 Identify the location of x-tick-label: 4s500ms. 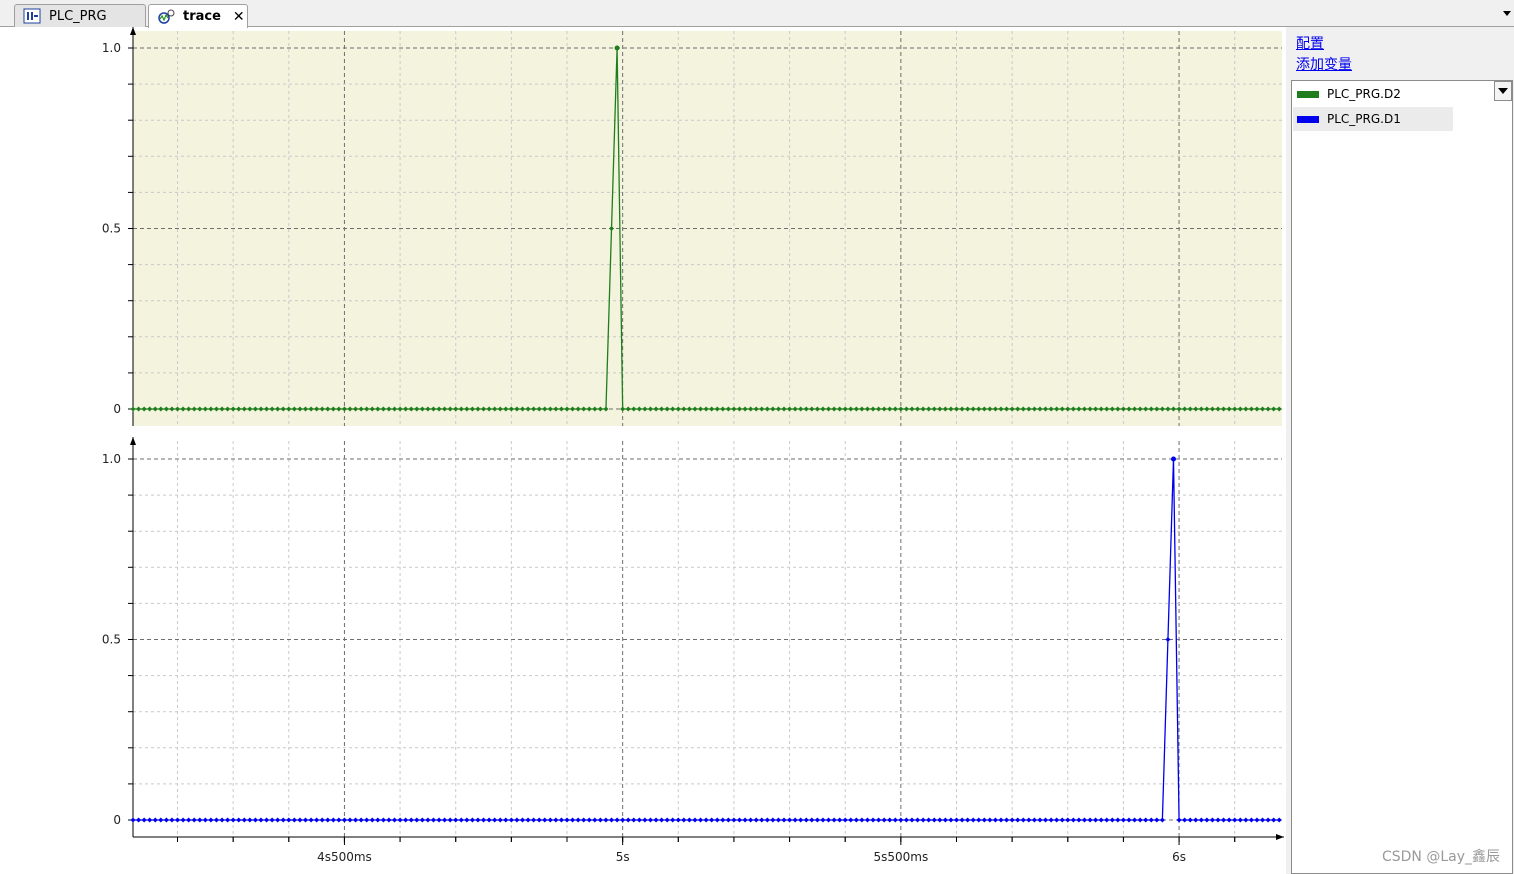
(344, 857).